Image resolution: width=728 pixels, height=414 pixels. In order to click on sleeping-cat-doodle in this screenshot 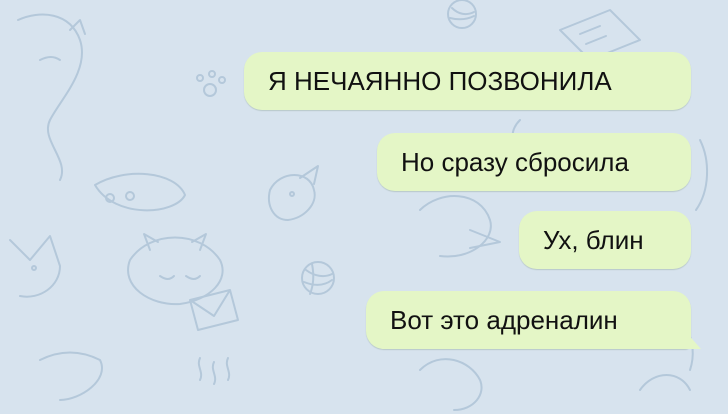, I will do `click(175, 271)`.